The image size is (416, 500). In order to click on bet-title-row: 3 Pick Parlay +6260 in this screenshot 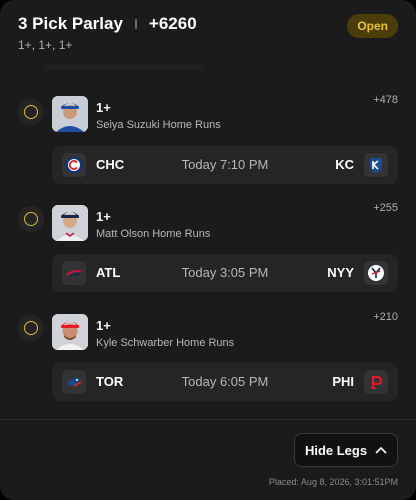, I will do `click(208, 24)`.